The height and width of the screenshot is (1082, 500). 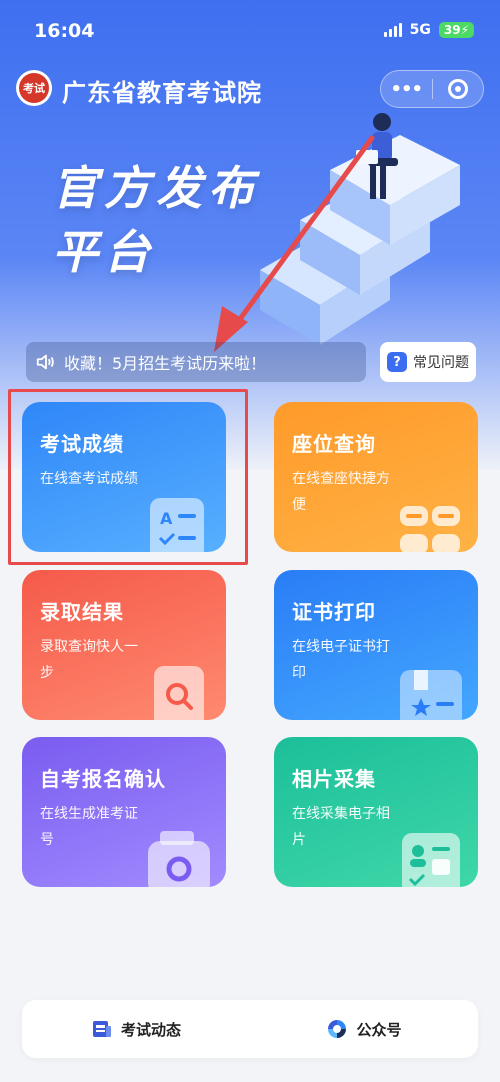 What do you see at coordinates (103, 779) in the screenshot?
I see `card-title: 自考报名确认` at bounding box center [103, 779].